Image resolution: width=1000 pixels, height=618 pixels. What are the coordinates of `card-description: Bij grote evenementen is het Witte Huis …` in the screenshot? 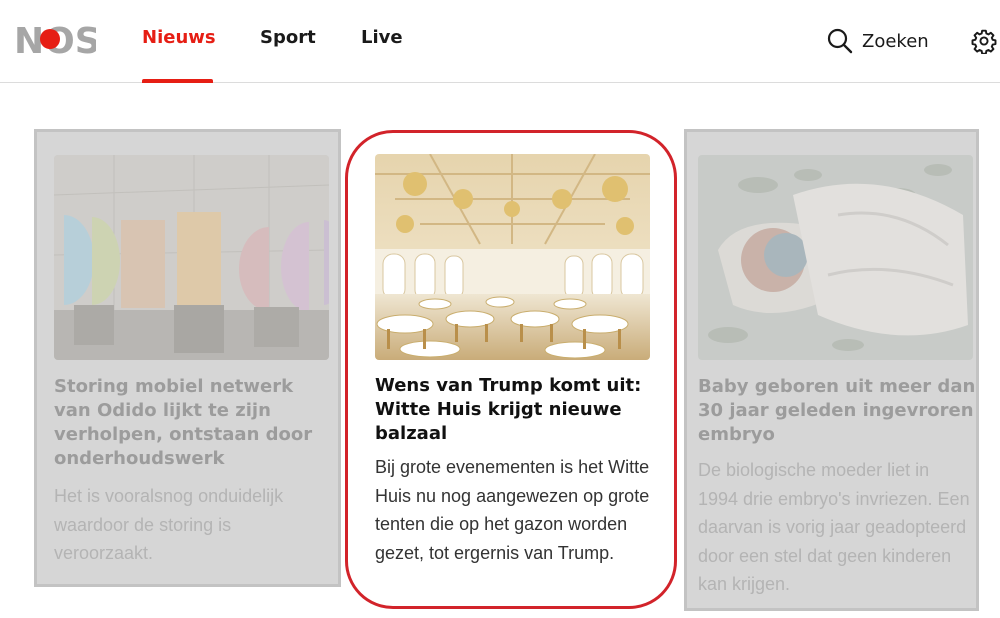 It's located at (512, 510).